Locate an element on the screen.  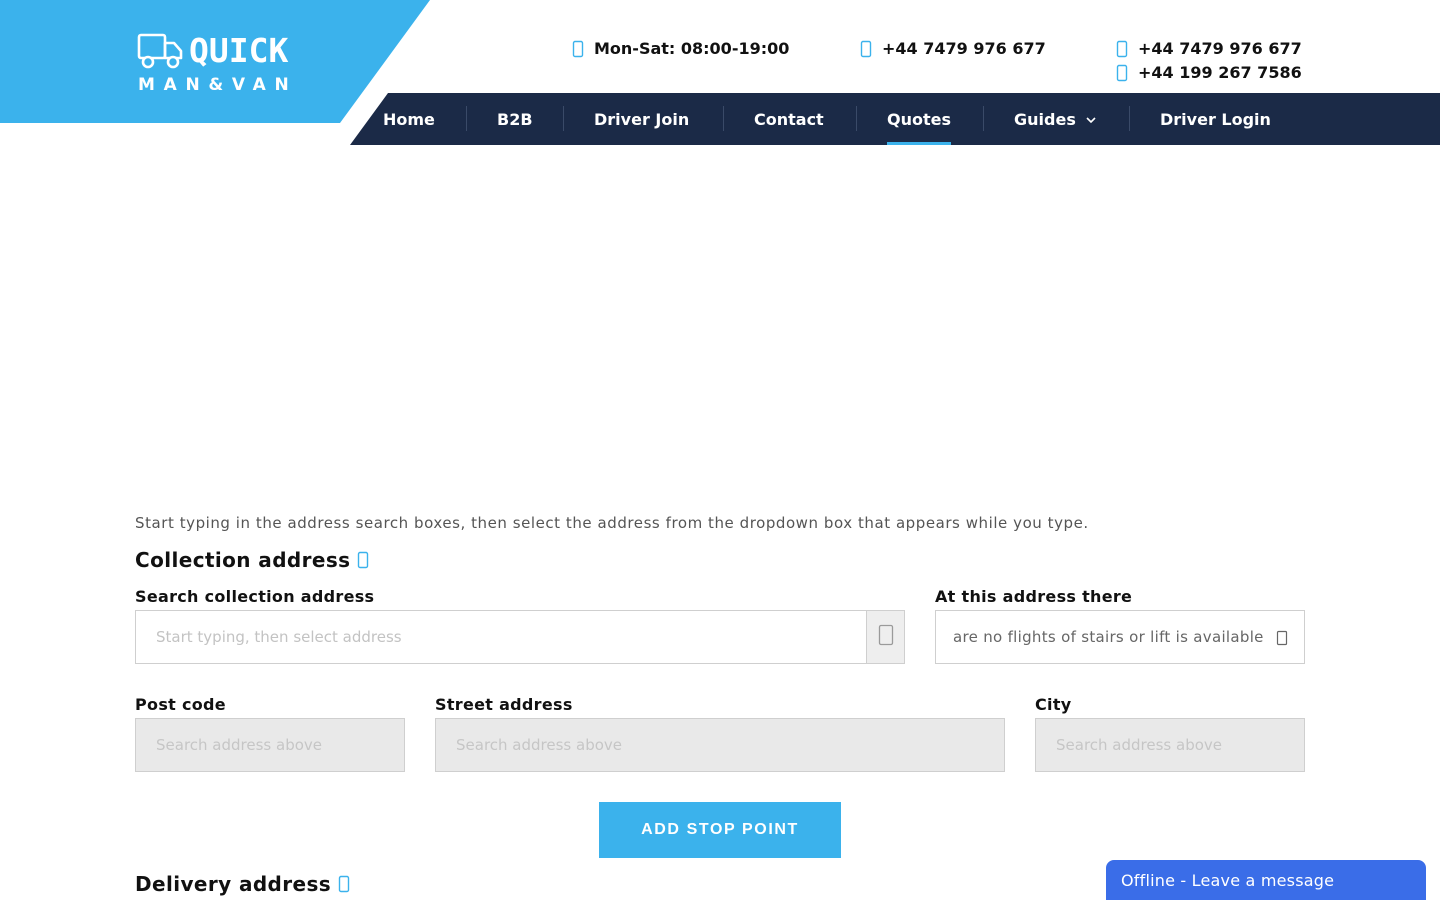
mobile-phone-icon is located at coordinates (866, 49).